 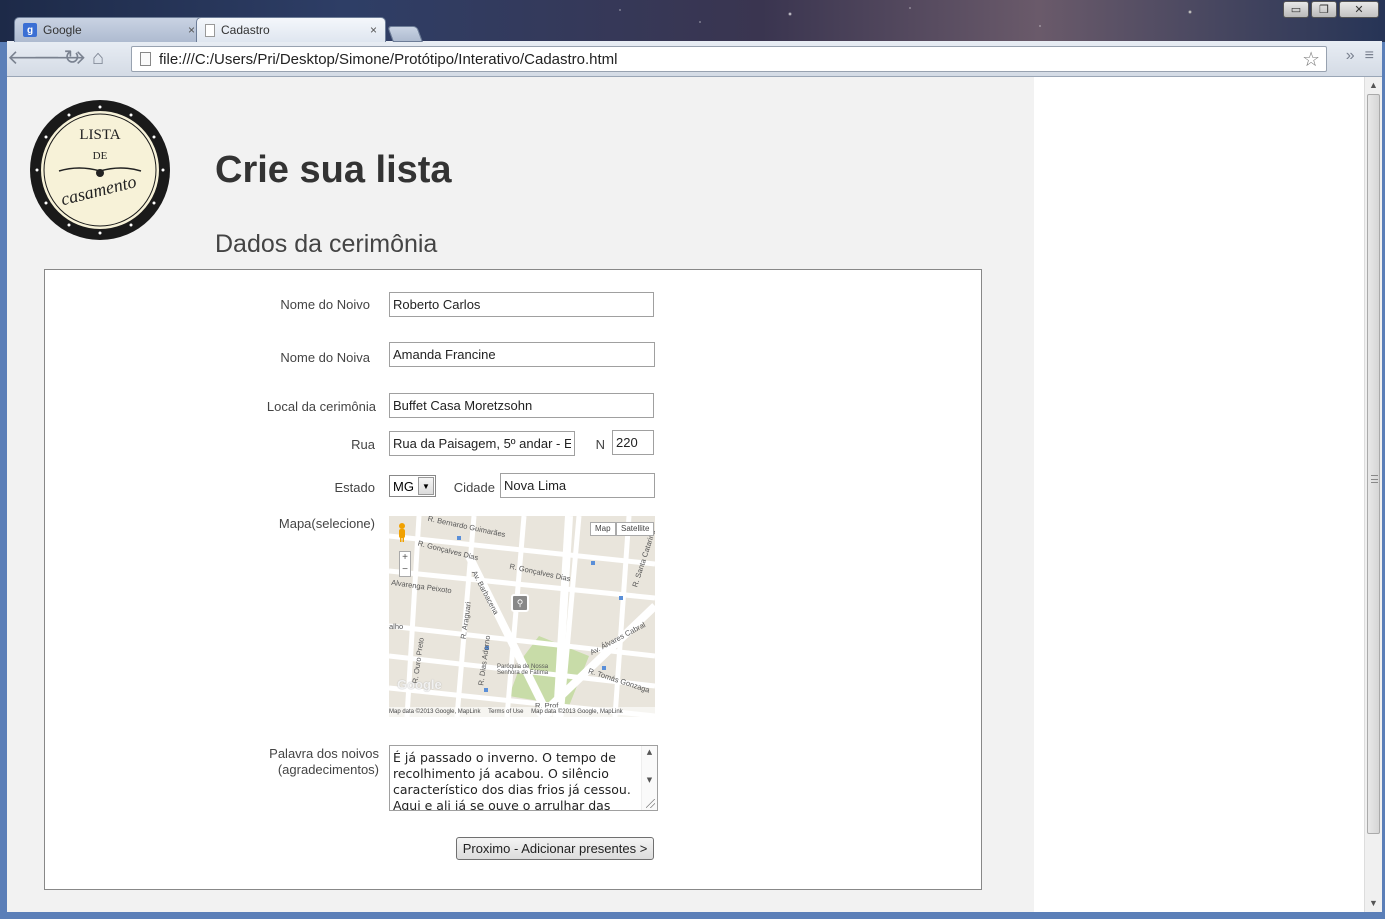 I want to click on back-arrow-icon: 🡐, so click(x=34, y=59).